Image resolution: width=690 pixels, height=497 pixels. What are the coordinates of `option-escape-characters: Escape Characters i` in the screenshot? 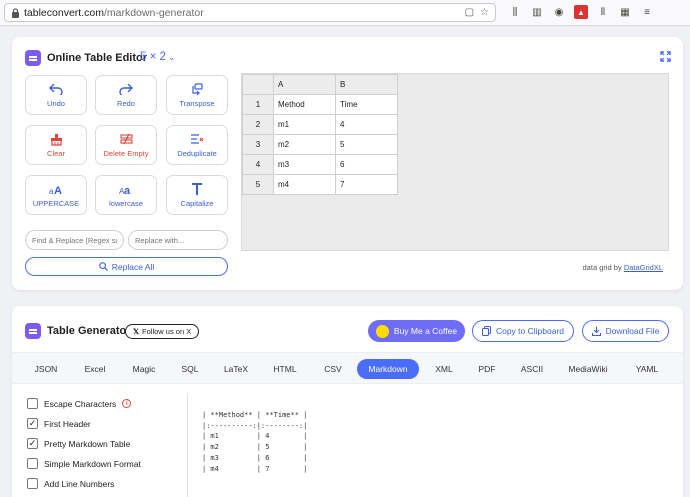 It's located at (79, 403).